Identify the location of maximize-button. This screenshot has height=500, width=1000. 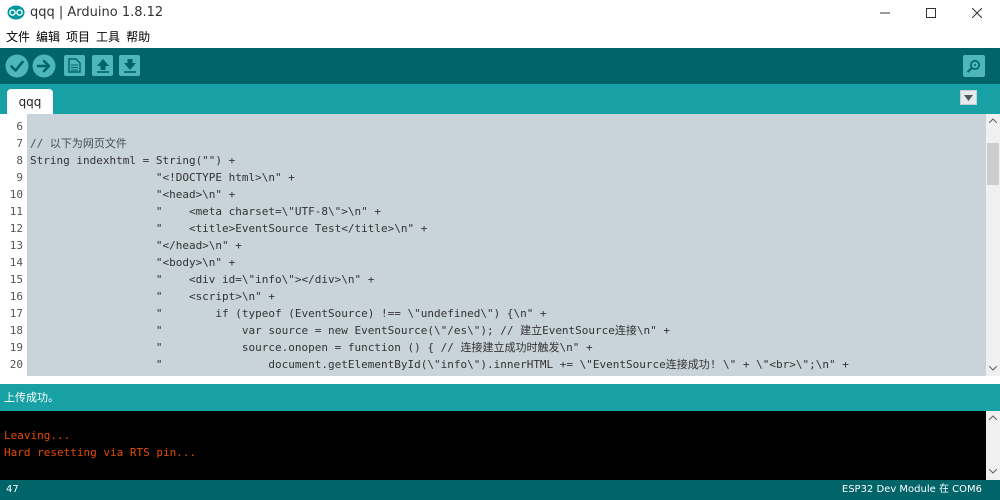
(931, 13).